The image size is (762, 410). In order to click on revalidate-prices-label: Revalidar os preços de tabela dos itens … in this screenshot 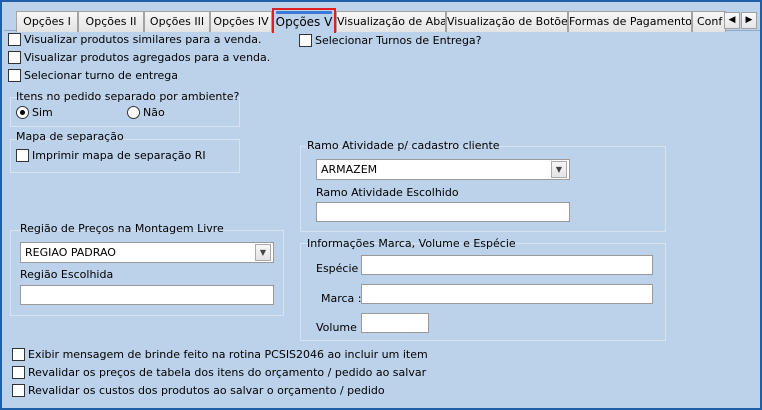, I will do `click(227, 372)`.